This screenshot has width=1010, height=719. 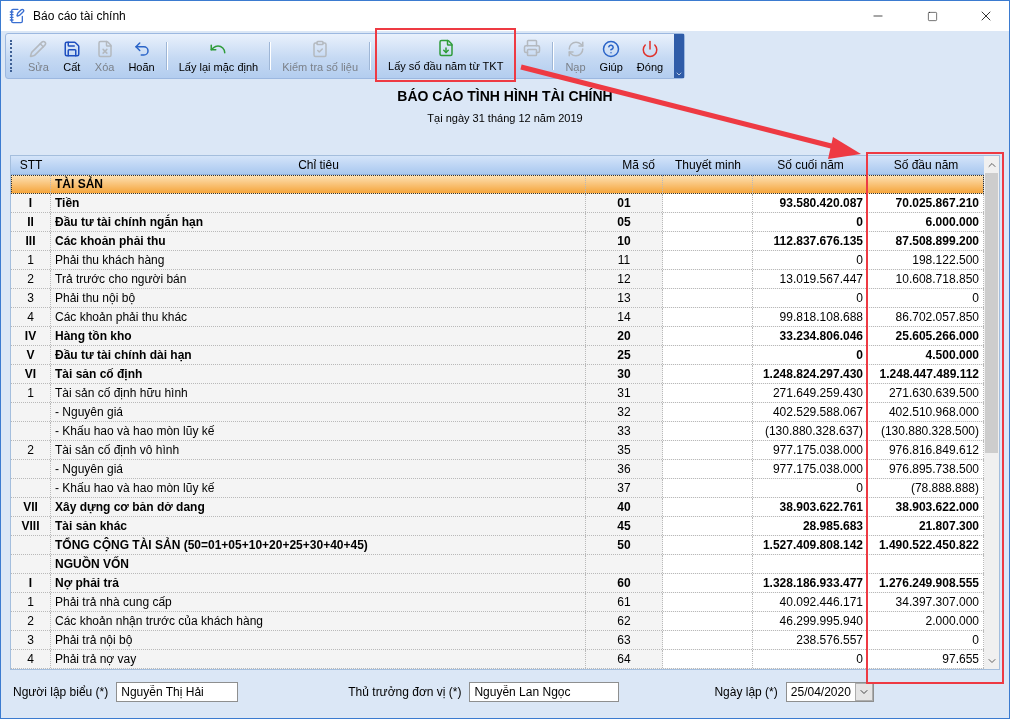 I want to click on code-cell: 30, so click(x=624, y=374).